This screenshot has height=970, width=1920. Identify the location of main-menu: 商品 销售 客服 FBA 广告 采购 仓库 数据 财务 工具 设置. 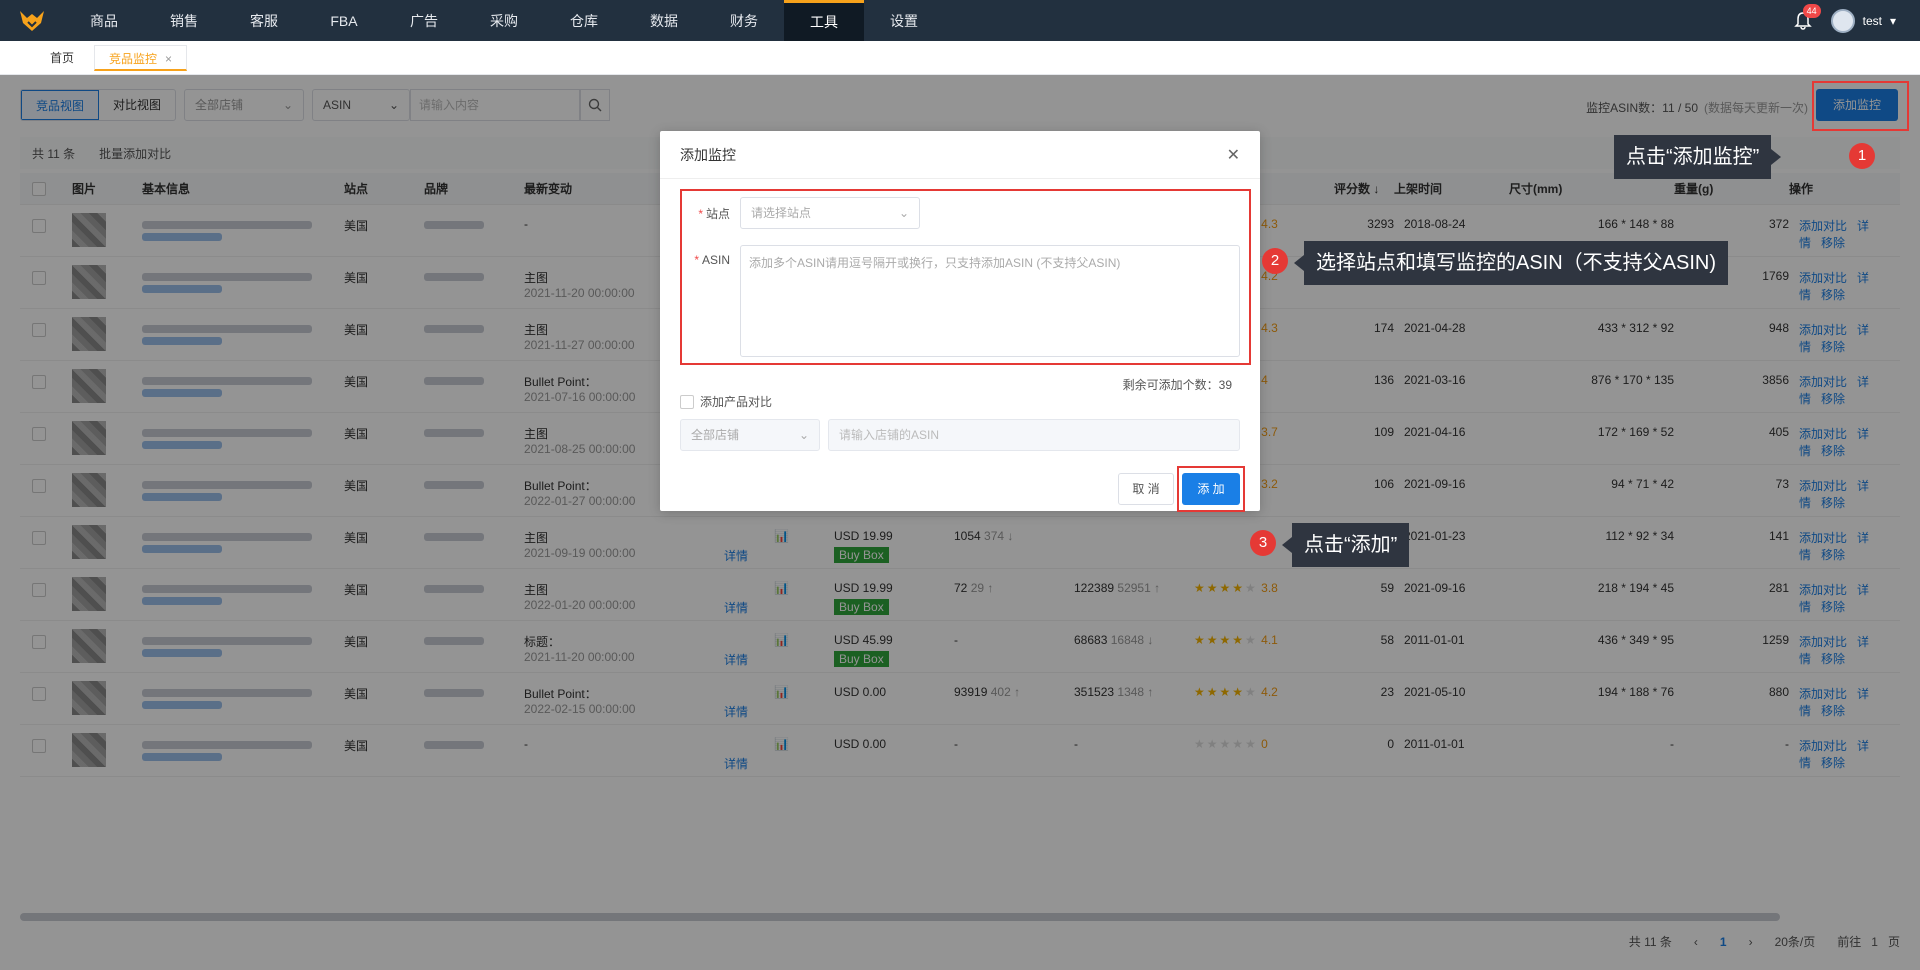
(504, 20).